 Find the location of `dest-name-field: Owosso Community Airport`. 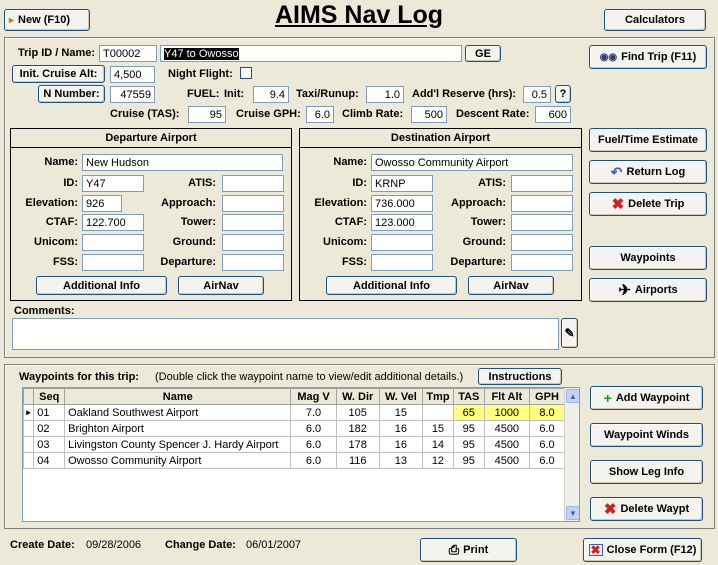

dest-name-field: Owosso Community Airport is located at coordinates (472, 162).